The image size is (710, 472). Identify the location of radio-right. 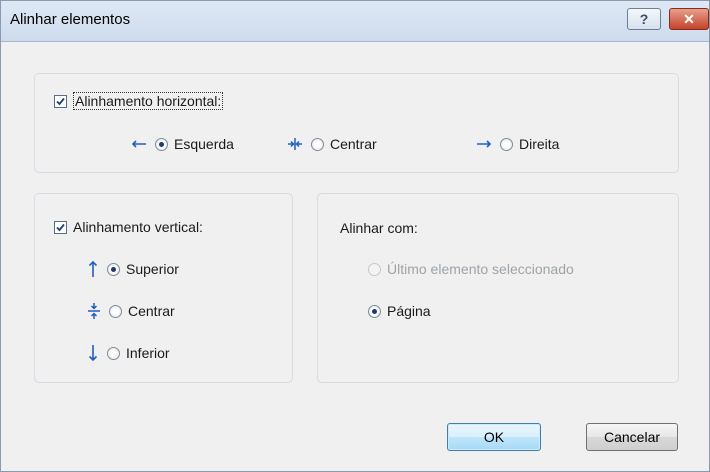
(506, 144).